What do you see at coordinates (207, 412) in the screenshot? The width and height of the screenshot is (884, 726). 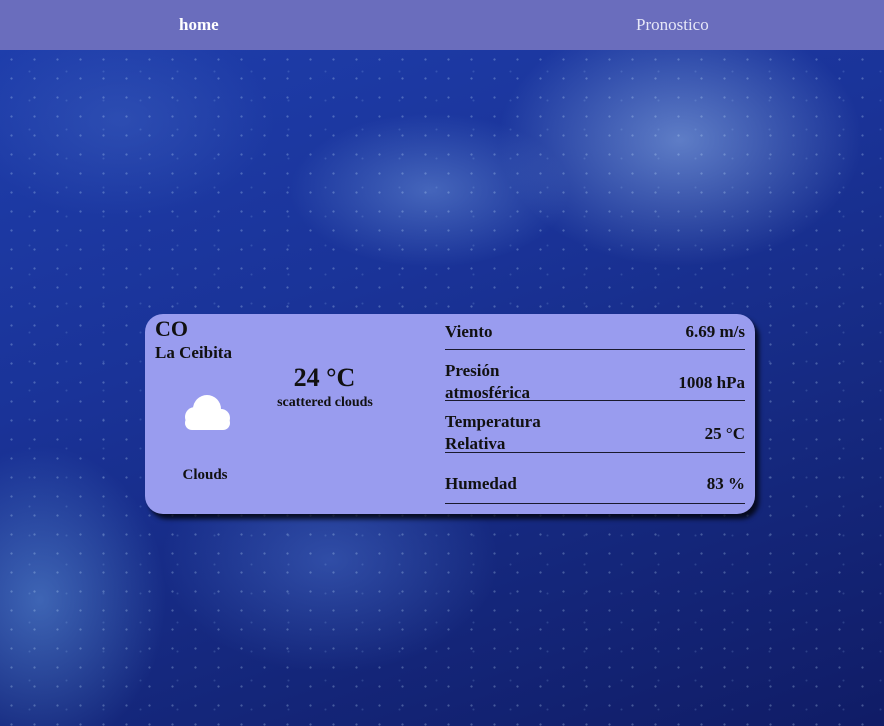 I see `cloud-icon` at bounding box center [207, 412].